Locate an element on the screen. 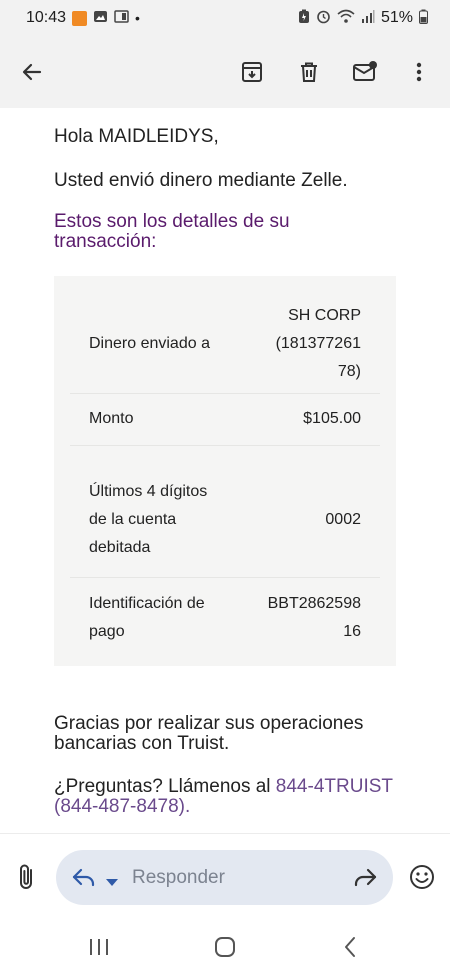 The image size is (450, 975). app-notification-icon is located at coordinates (80, 18).